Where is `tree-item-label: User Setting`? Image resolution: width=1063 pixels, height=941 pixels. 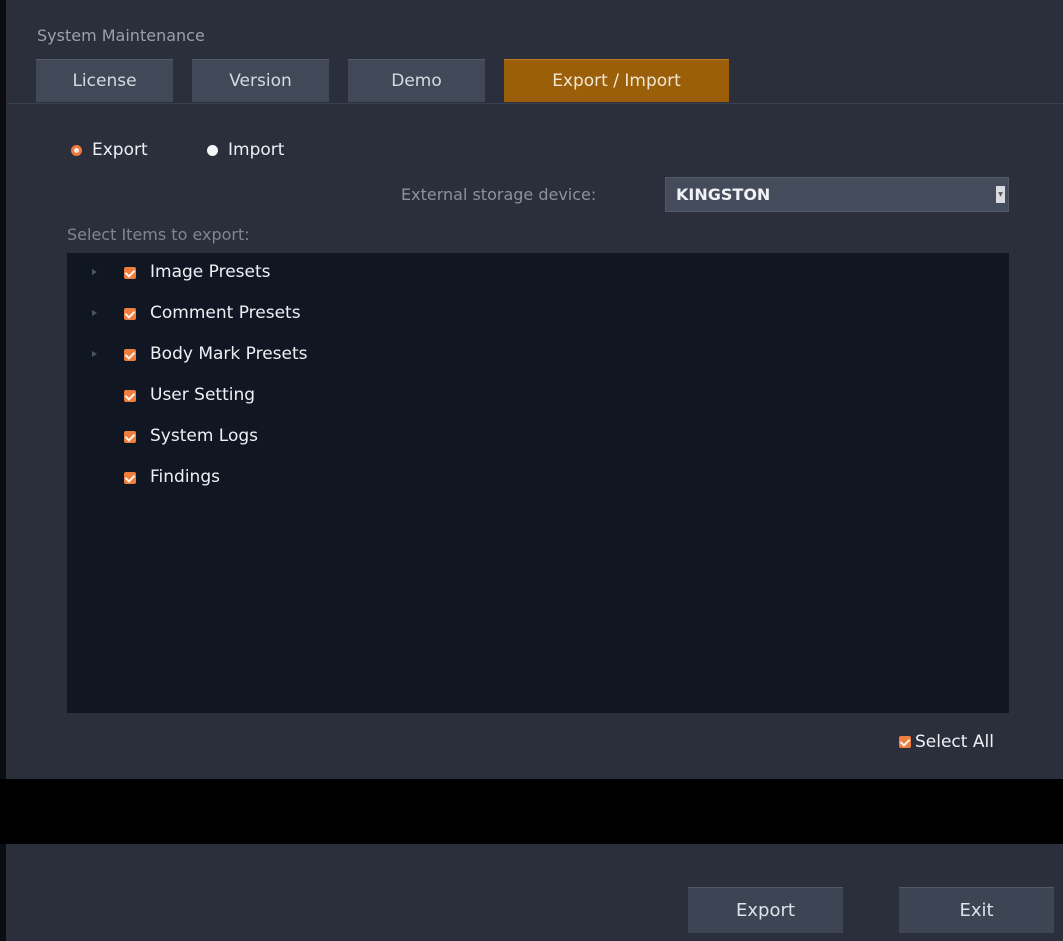
tree-item-label: User Setting is located at coordinates (203, 395).